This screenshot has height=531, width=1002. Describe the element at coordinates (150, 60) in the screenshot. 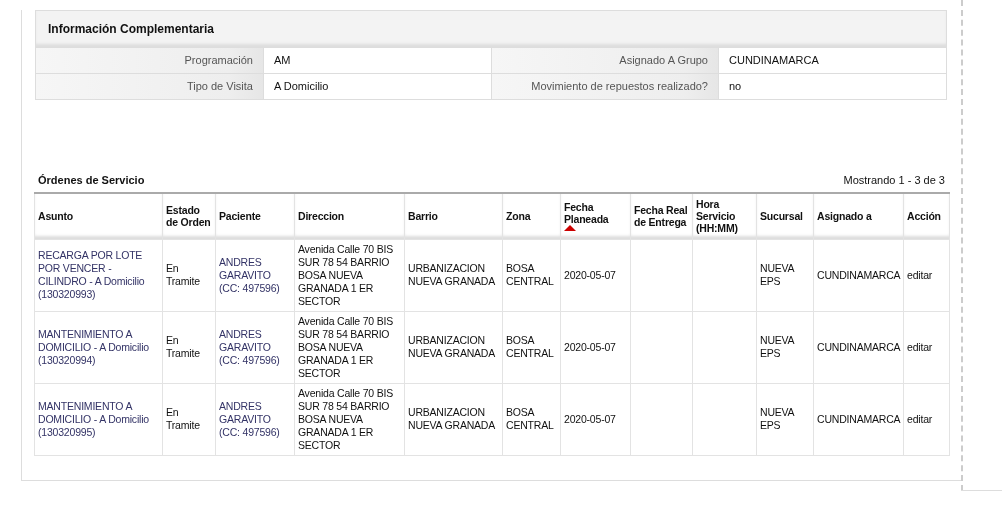

I see `label-cell: Programación` at that location.